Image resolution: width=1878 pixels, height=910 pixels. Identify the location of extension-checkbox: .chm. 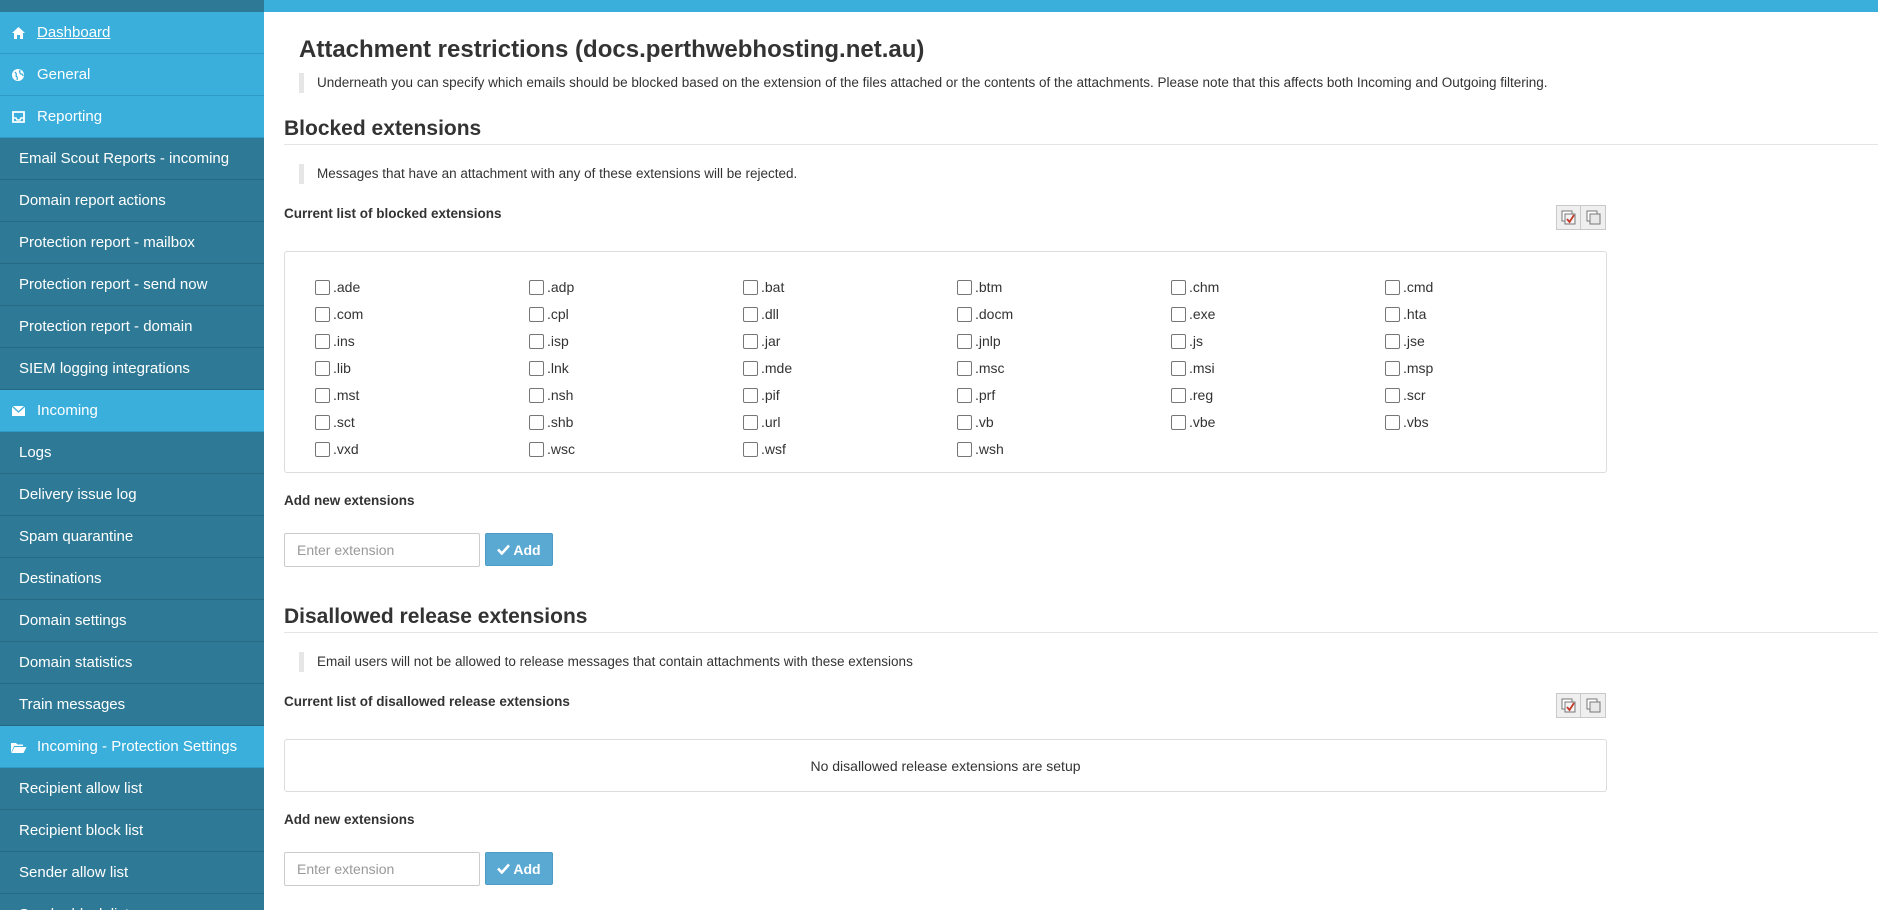
(1195, 287).